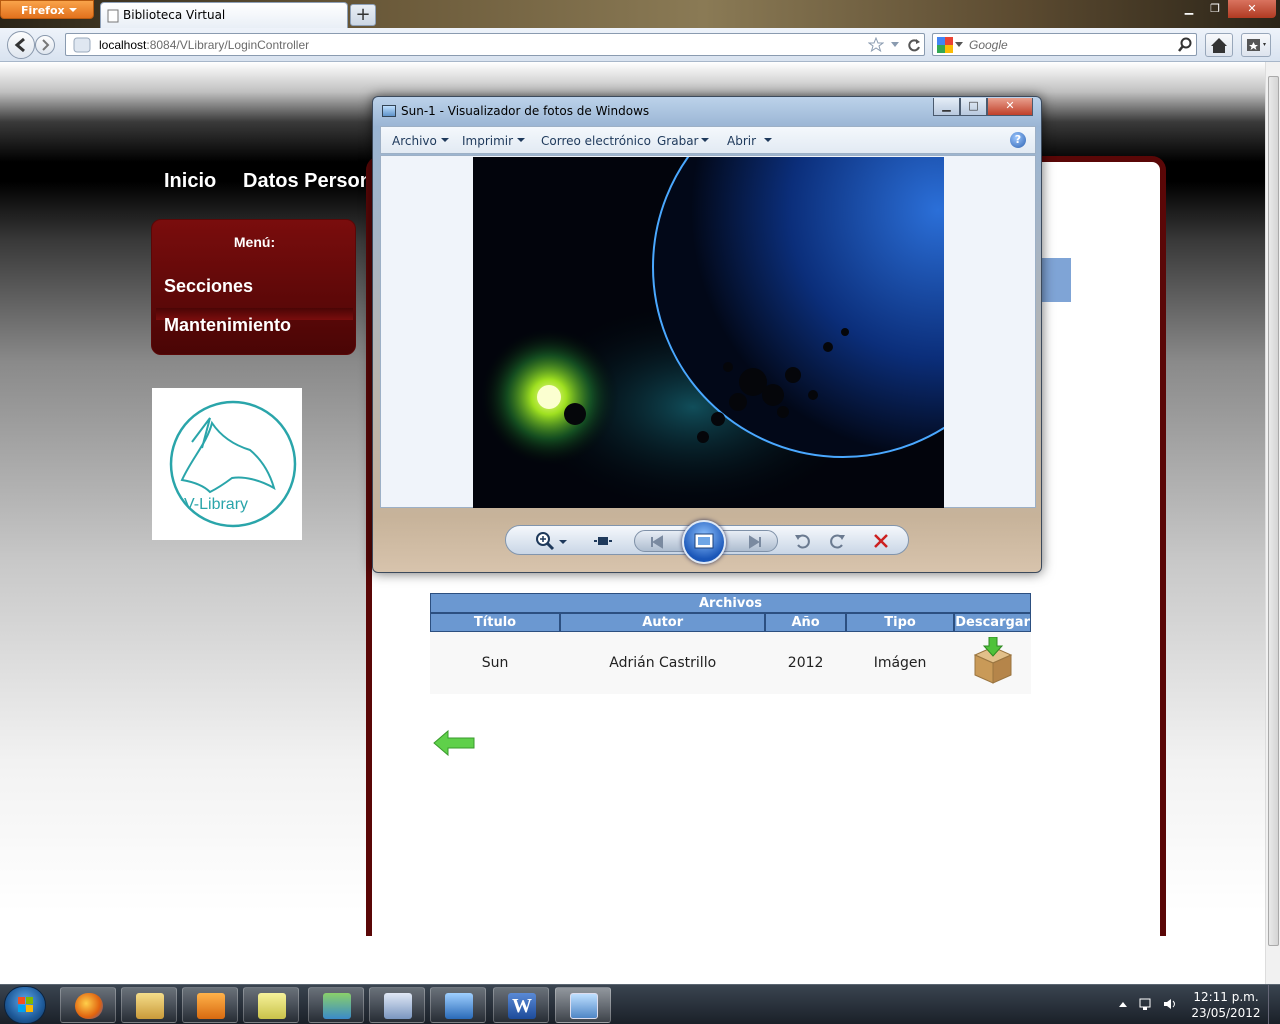 The height and width of the screenshot is (1024, 1280). What do you see at coordinates (596, 141) in the screenshot?
I see `menu-correo-electronico: Correo electrónico` at bounding box center [596, 141].